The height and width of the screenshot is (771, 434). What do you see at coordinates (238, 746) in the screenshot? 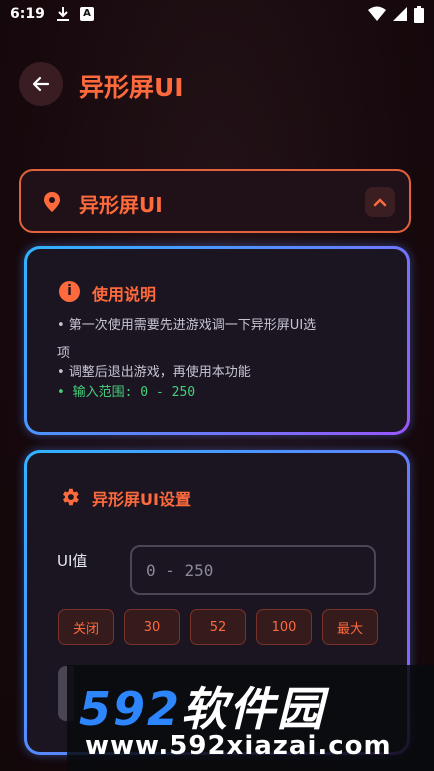
I see `watermark-url: www.592xiazai.com` at bounding box center [238, 746].